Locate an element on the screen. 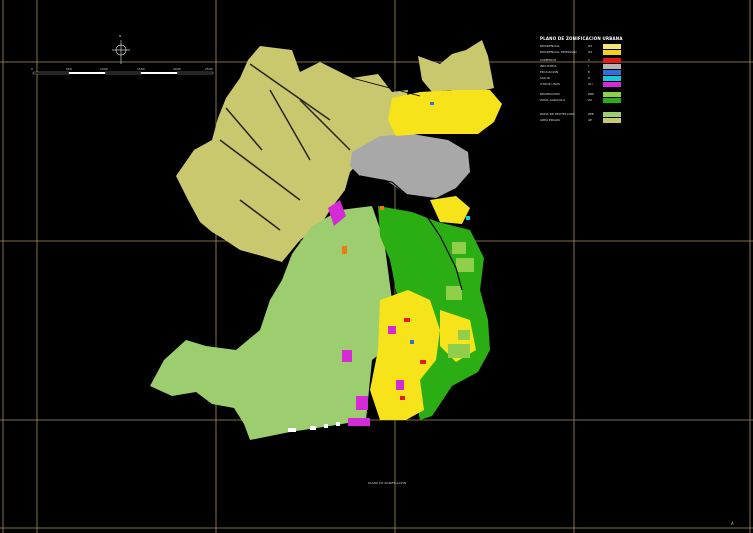  scale-label: 0 is located at coordinates (32, 69).